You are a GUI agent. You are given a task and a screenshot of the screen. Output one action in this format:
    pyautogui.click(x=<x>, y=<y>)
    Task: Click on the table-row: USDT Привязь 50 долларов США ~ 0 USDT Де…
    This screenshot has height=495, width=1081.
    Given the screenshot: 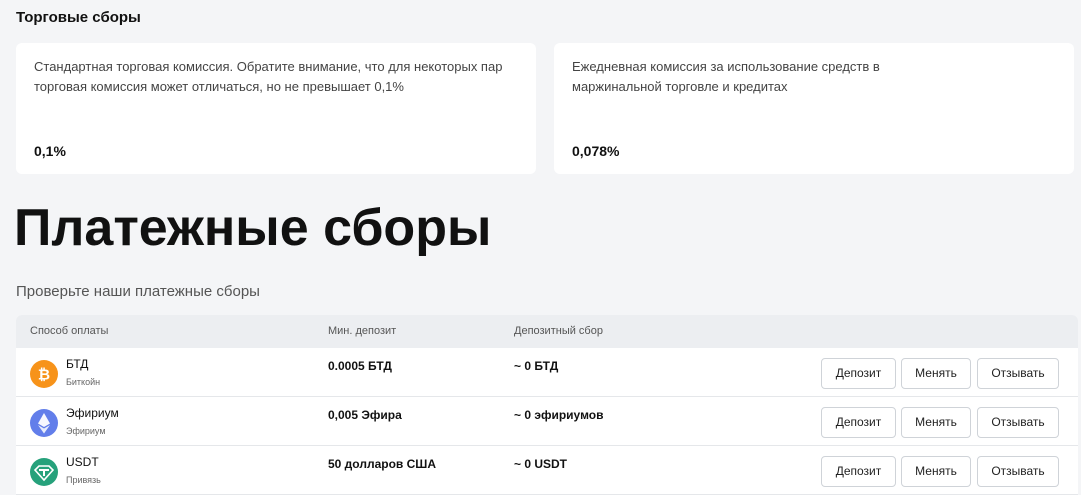 What is the action you would take?
    pyautogui.click(x=547, y=470)
    